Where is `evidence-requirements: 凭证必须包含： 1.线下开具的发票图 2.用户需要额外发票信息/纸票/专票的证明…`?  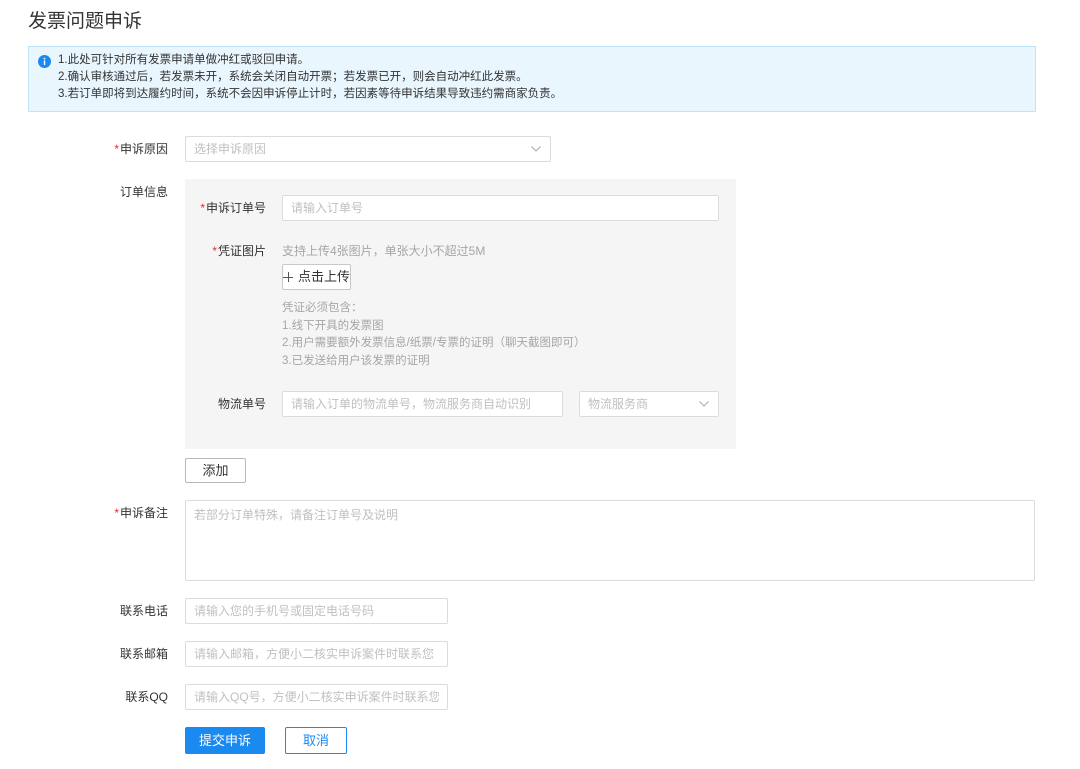
evidence-requirements: 凭证必须包含： 1.线下开具的发票图 2.用户需要额外发票信息/纸票/专票的证明… is located at coordinates (433, 335).